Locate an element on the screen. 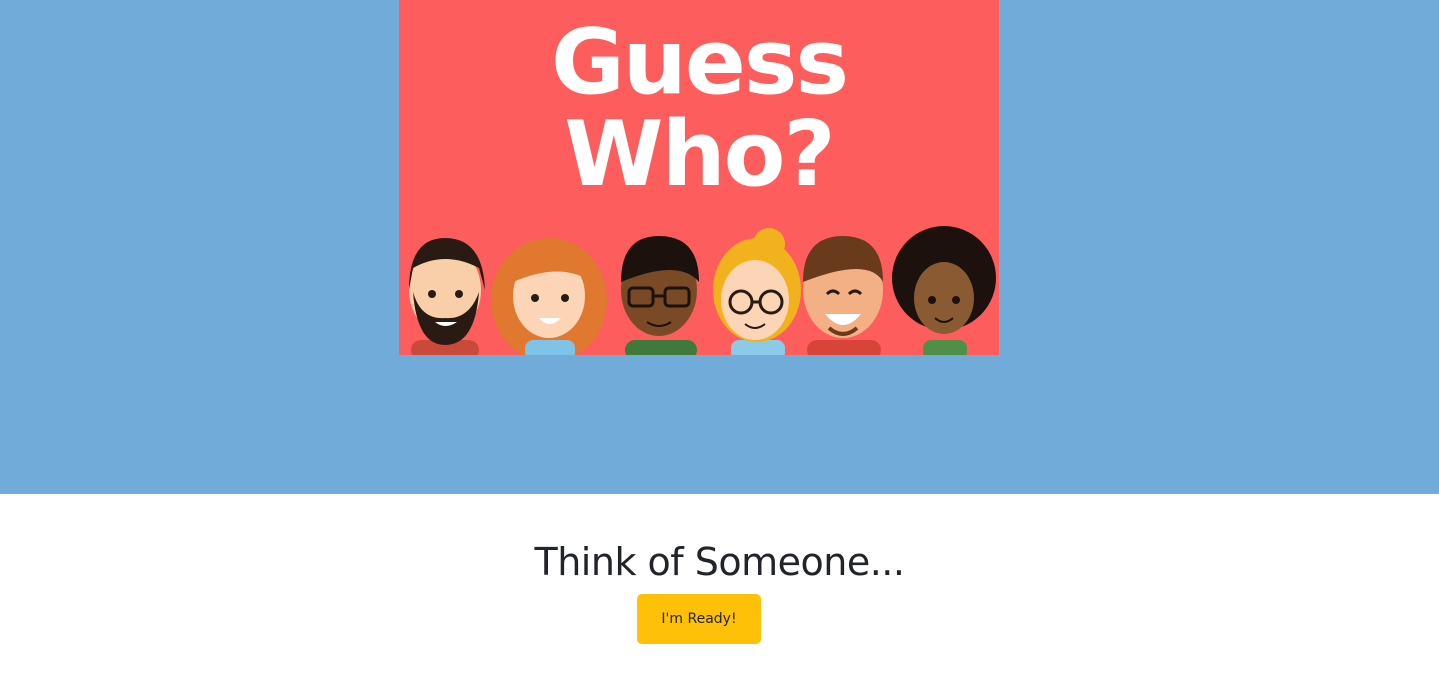 This screenshot has height=685, width=1439. bearded-man-face-icon is located at coordinates (447, 296).